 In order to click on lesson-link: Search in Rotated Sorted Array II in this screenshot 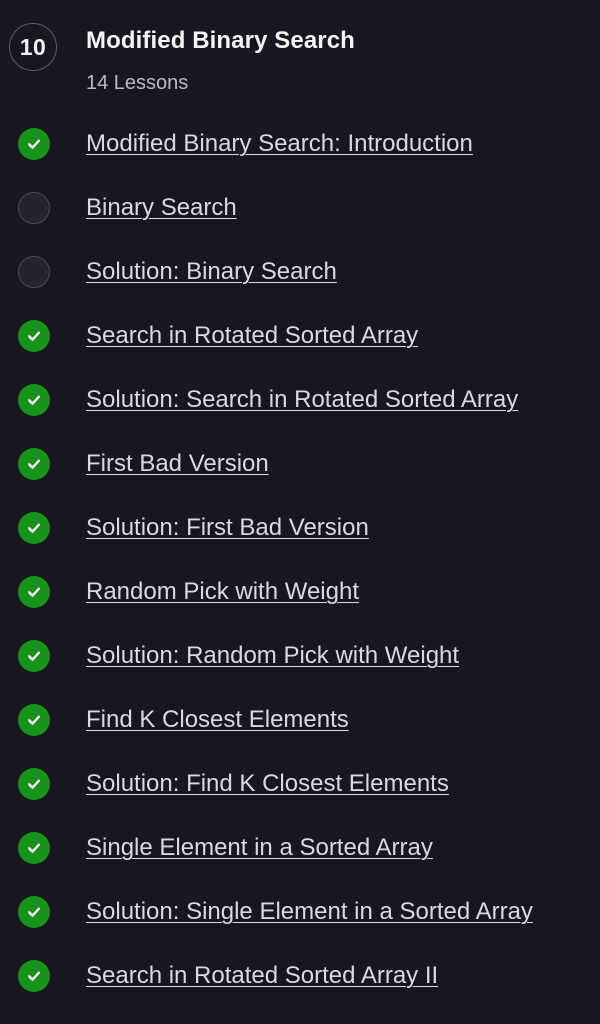, I will do `click(262, 976)`.